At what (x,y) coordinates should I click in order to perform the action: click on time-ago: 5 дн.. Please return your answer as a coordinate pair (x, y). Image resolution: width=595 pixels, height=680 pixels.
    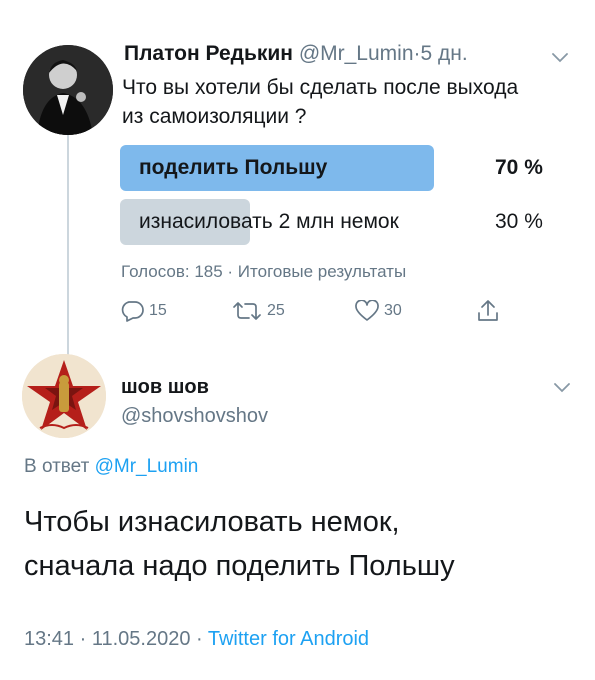
    Looking at the image, I should click on (444, 53).